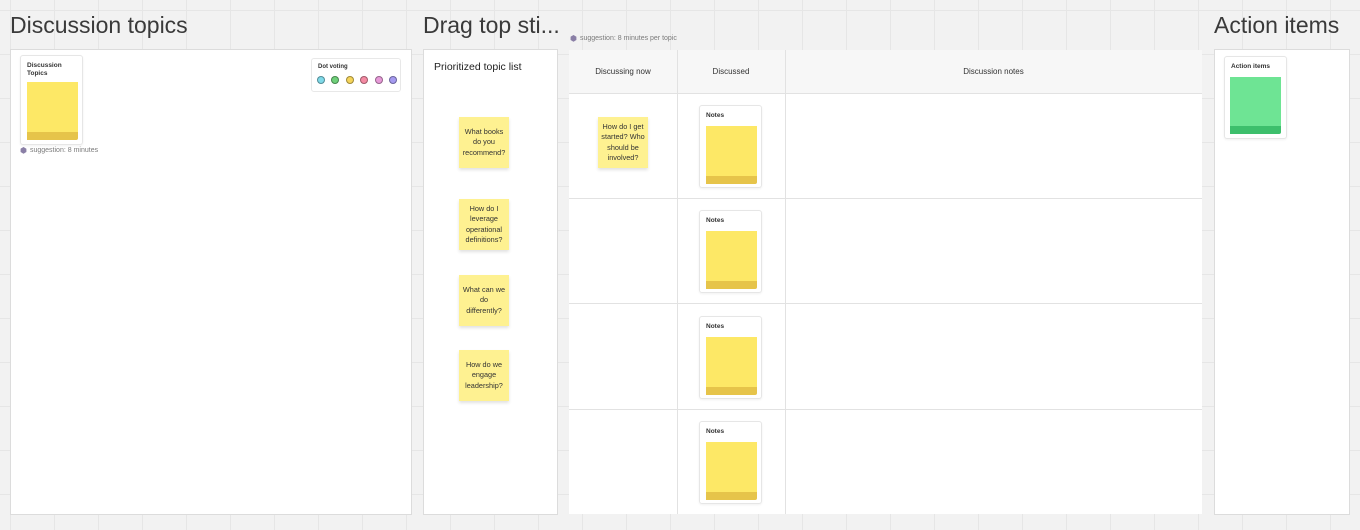 The width and height of the screenshot is (1360, 530). I want to click on topic-sticky: What books do you recommend?, so click(484, 142).